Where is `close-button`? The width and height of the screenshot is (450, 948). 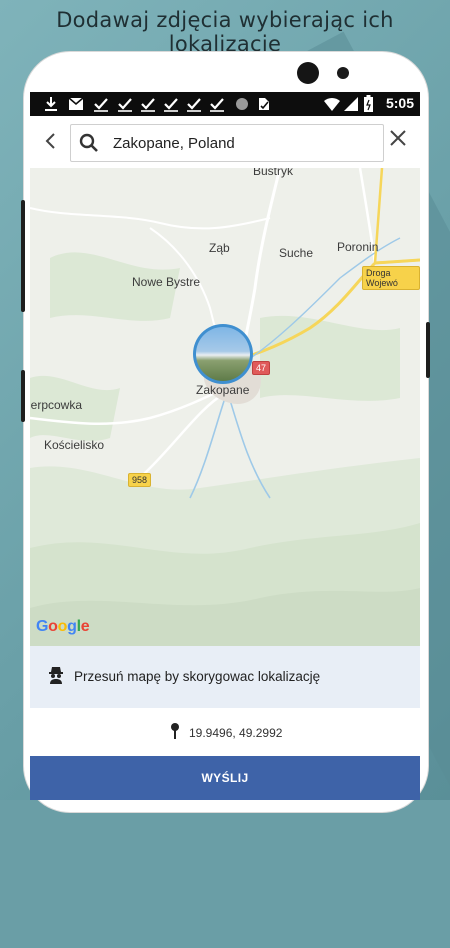 close-button is located at coordinates (398, 141).